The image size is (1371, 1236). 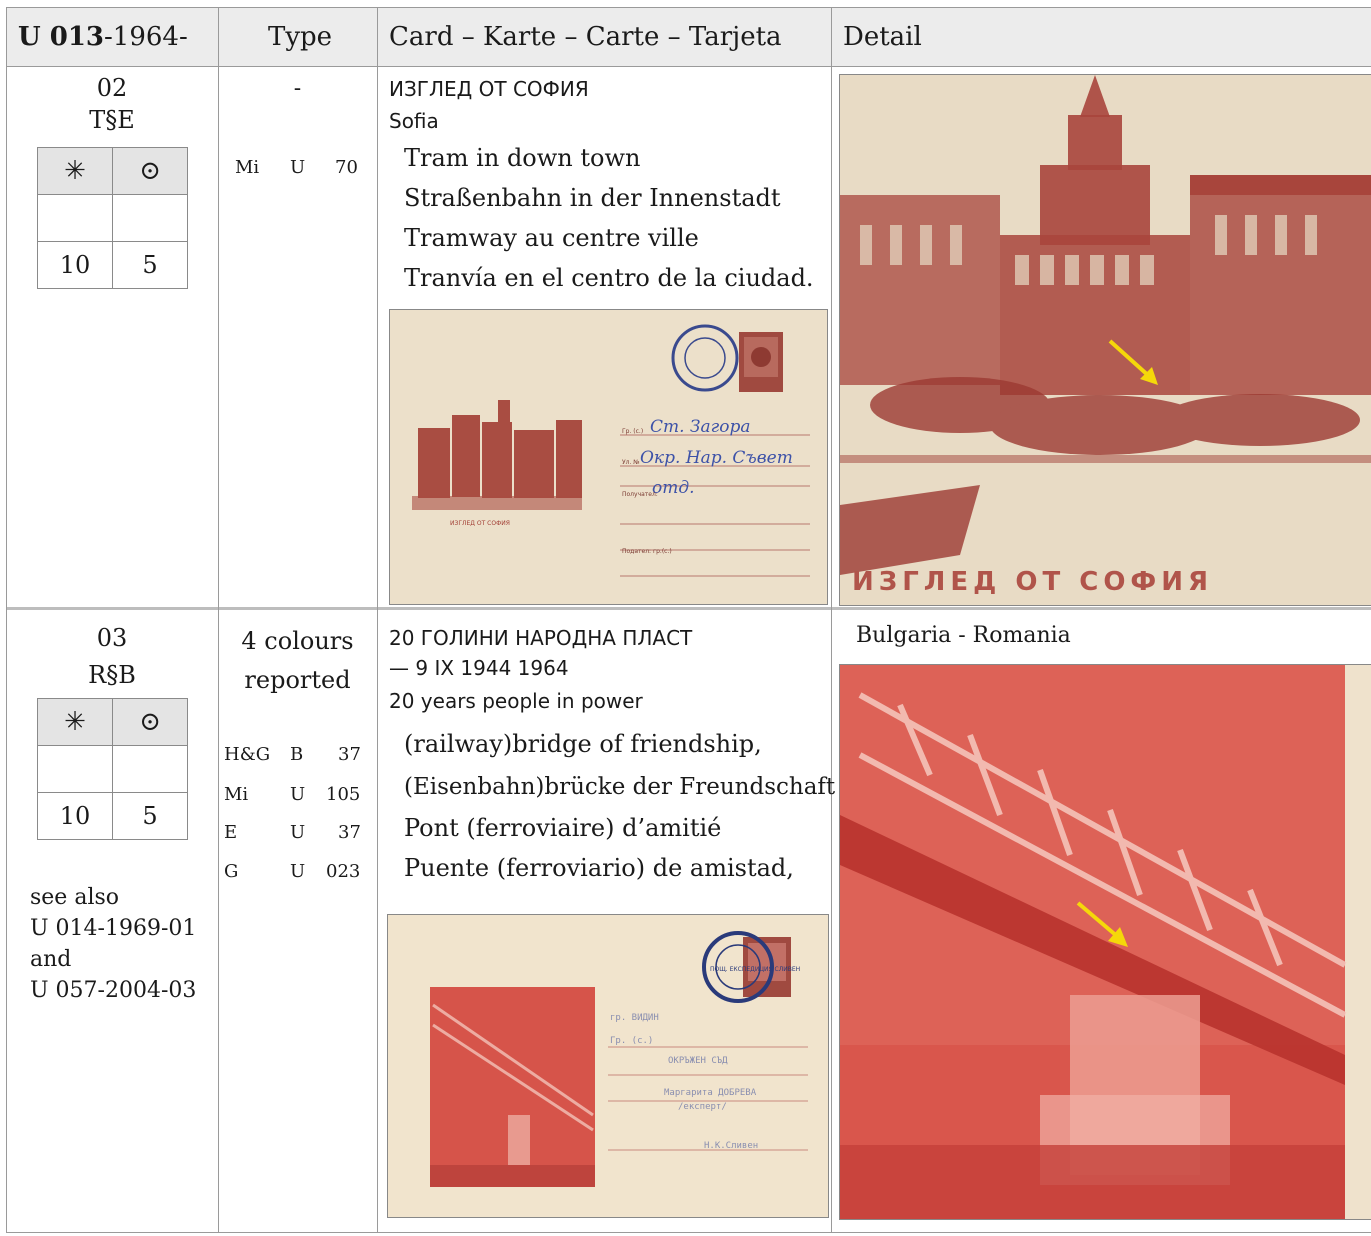 What do you see at coordinates (541, 638) in the screenshot?
I see `card-title-cyrillic: 20 ГОЛИНИ НАРОДНА ПЛАСТ` at bounding box center [541, 638].